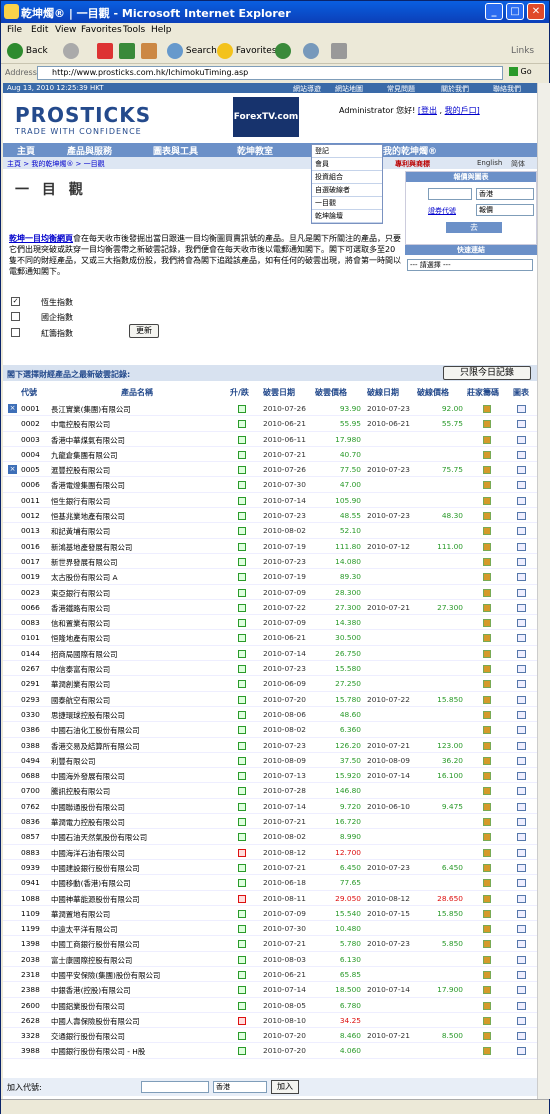 This screenshot has width=550, height=1114. I want to click on menu-tools: Tools, so click(134, 30).